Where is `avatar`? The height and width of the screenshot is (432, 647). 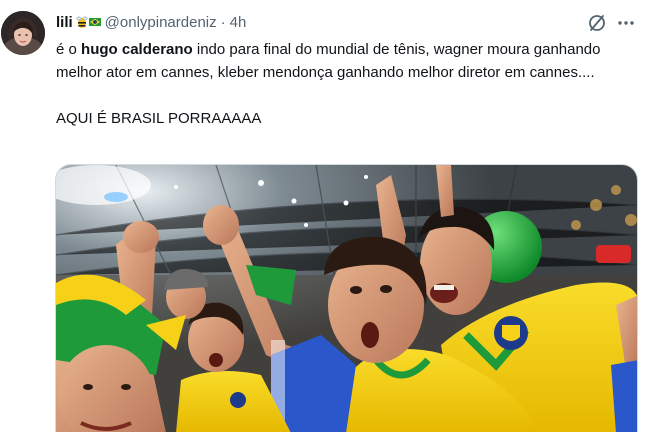
avatar is located at coordinates (23, 33).